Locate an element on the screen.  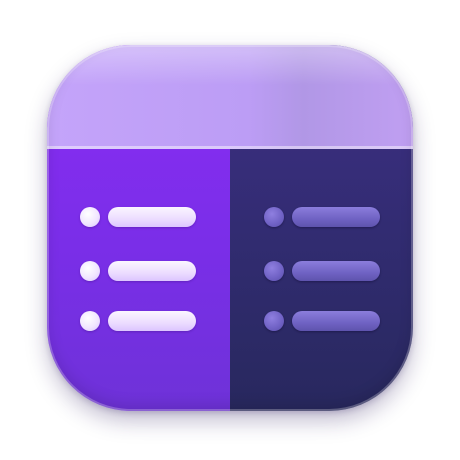
header-gloss is located at coordinates (230, 65).